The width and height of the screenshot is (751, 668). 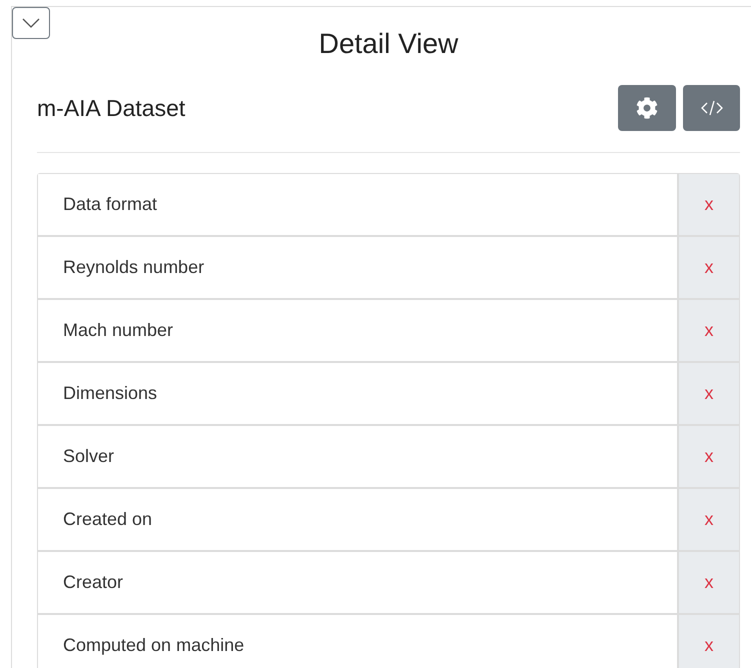 I want to click on gear-icon, so click(x=647, y=108).